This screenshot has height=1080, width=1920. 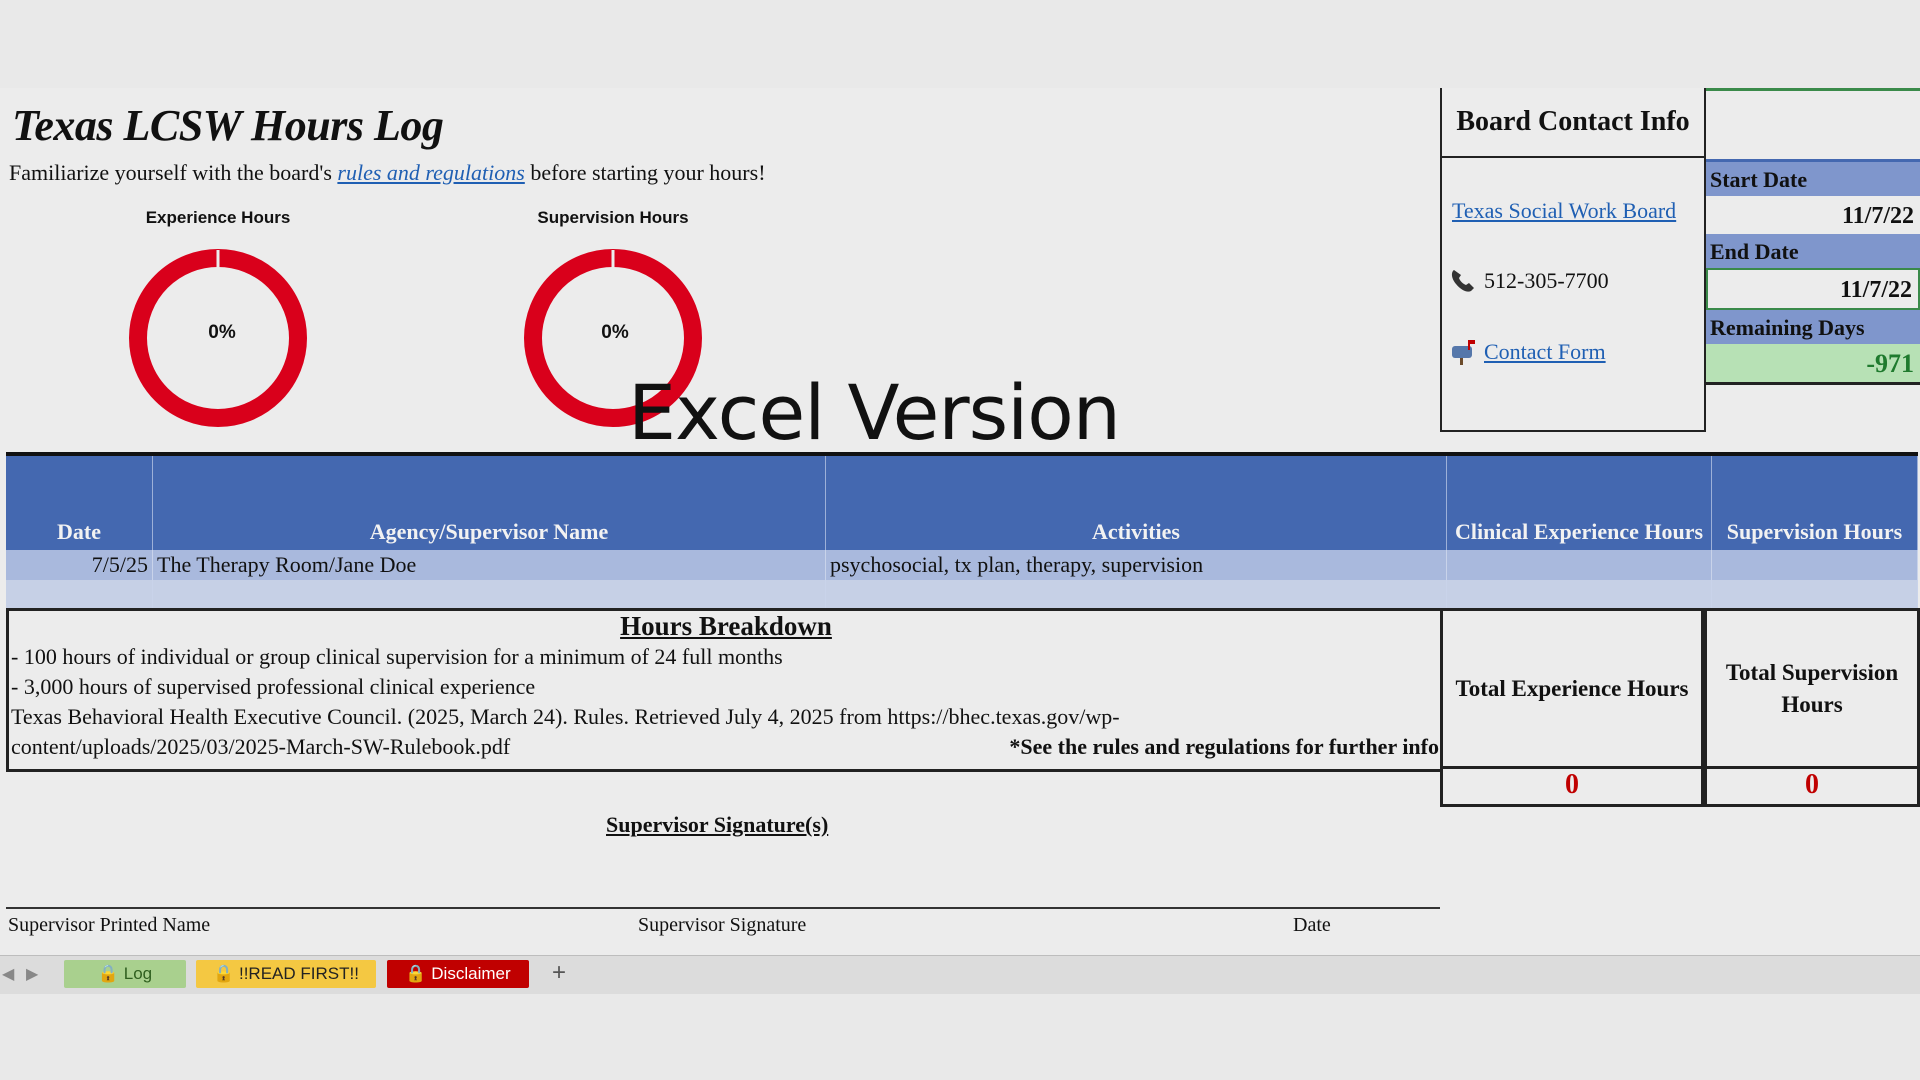 I want to click on tab-read-first: 🔒 !!READ FIRST!!, so click(x=286, y=974).